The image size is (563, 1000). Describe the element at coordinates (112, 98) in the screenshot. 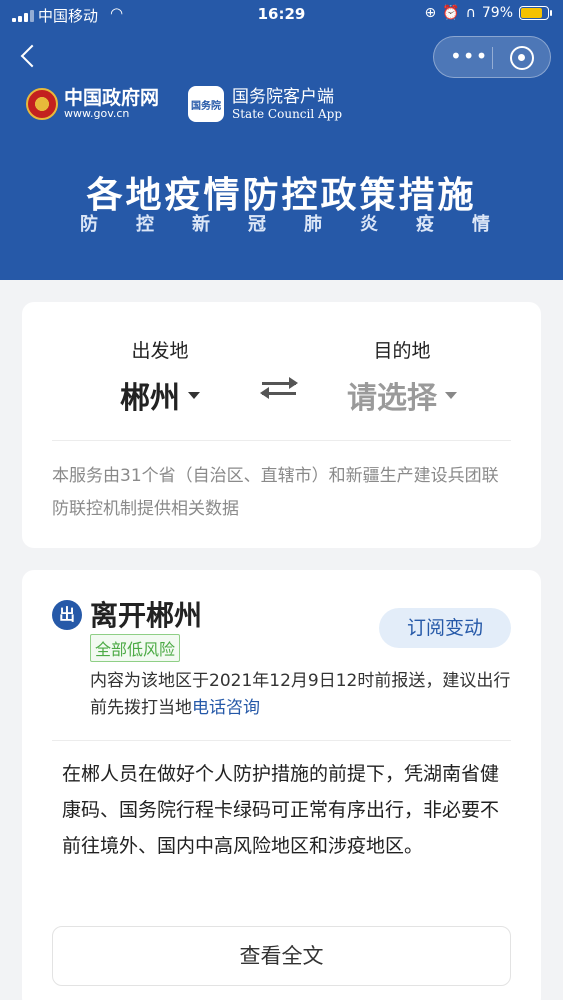

I see `gov-brand-name: 中国政府网` at that location.